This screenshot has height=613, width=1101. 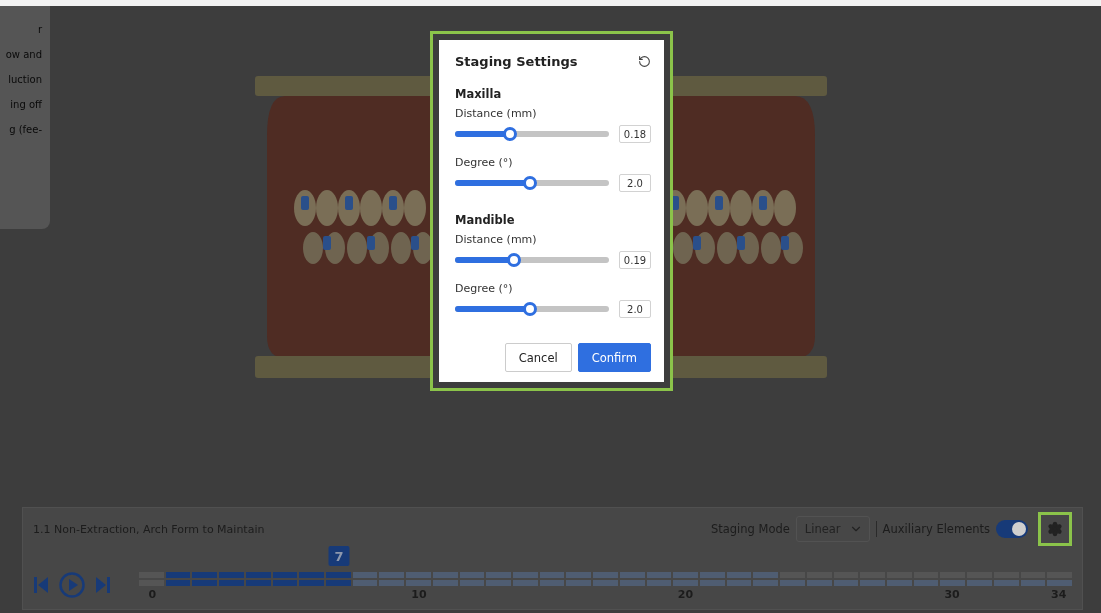 I want to click on skip-back-icon, so click(x=41, y=585).